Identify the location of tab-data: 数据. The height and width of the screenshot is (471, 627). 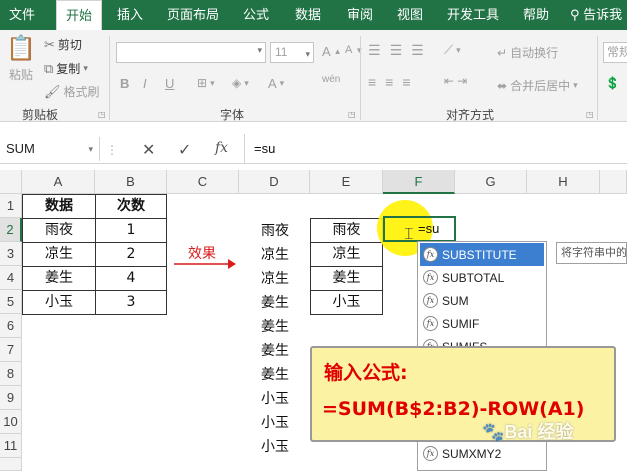
(308, 15).